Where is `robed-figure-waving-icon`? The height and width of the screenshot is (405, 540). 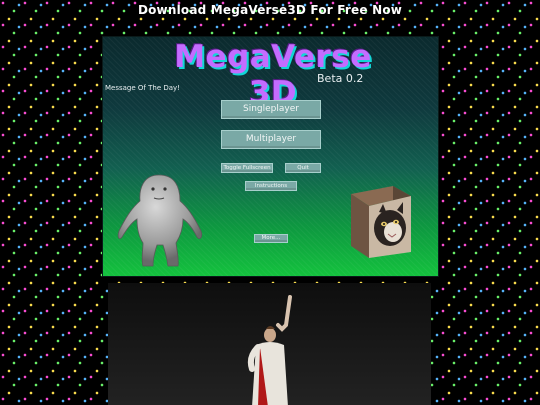
robed-figure-waving-icon is located at coordinates (269, 350).